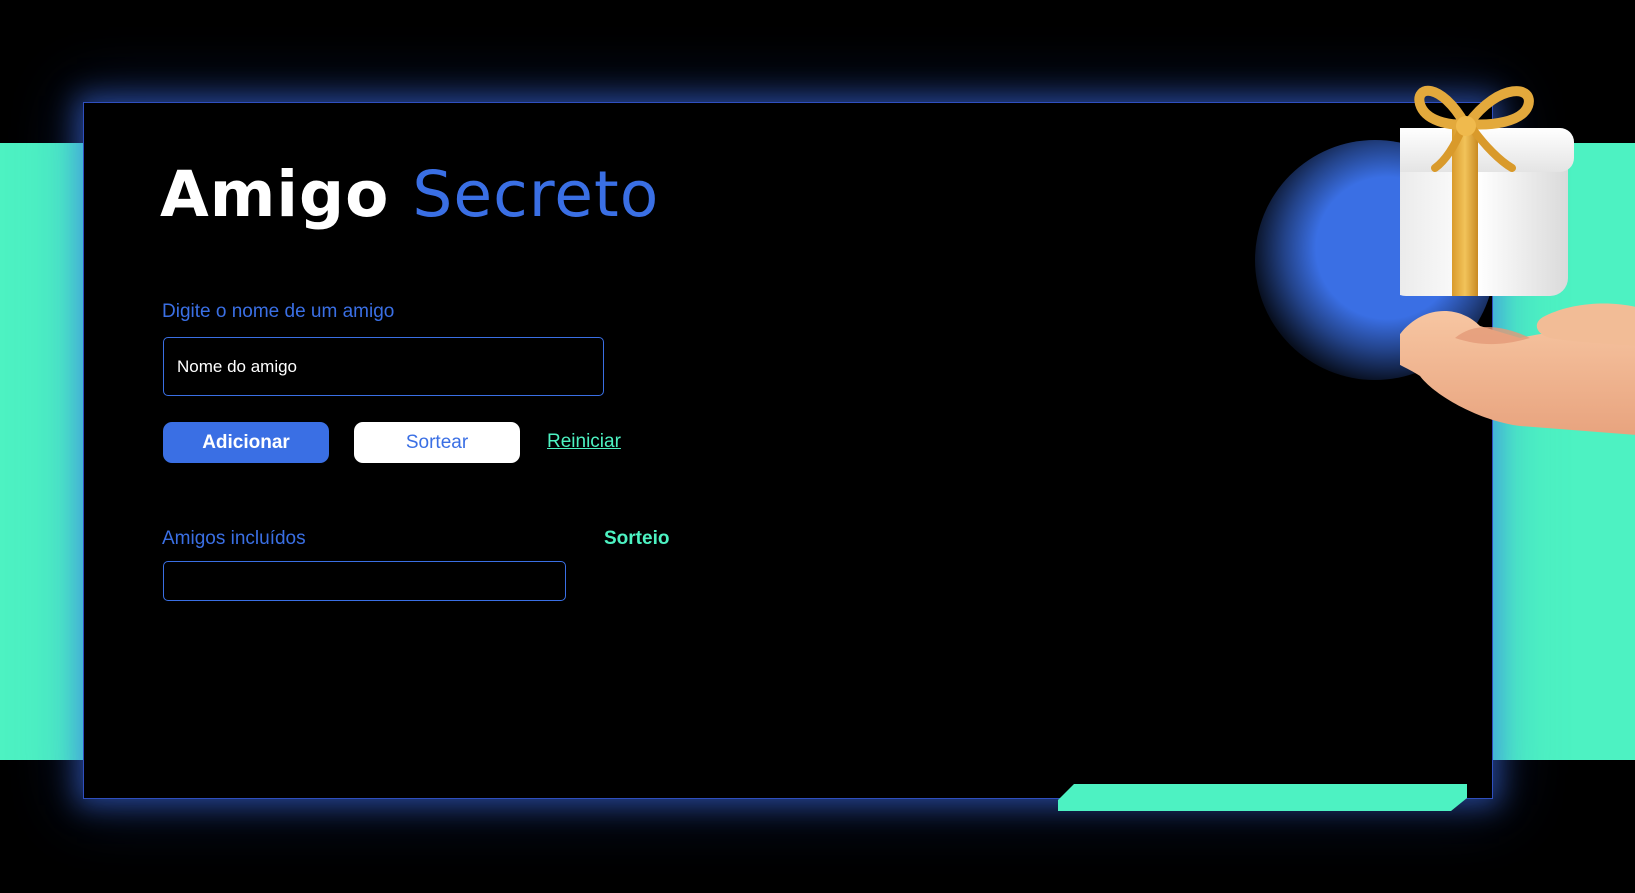  What do you see at coordinates (234, 538) in the screenshot?
I see `friends-list-heading: Amigos incluídos` at bounding box center [234, 538].